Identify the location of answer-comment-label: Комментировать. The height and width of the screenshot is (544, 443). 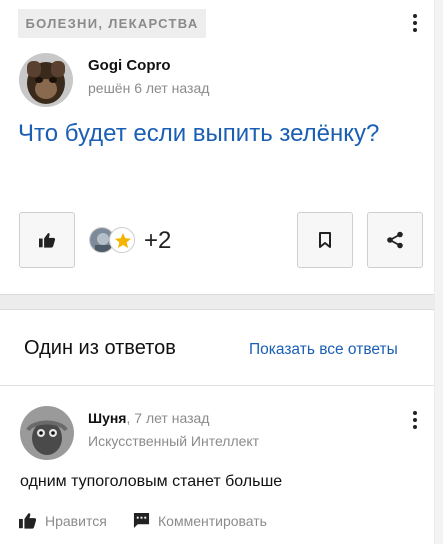
(212, 520).